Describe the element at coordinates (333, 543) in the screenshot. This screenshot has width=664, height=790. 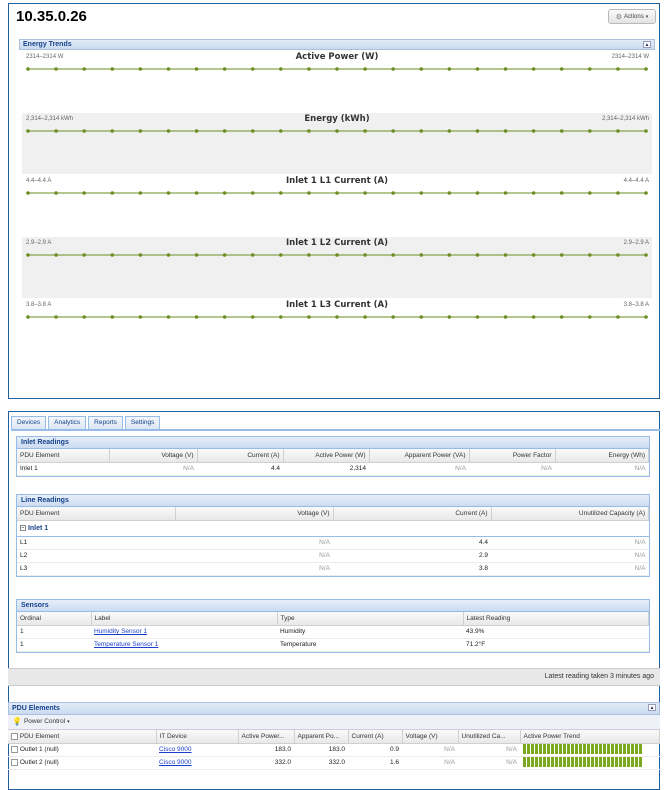
I see `table-row: L1 N/A 4.4 N/A` at that location.